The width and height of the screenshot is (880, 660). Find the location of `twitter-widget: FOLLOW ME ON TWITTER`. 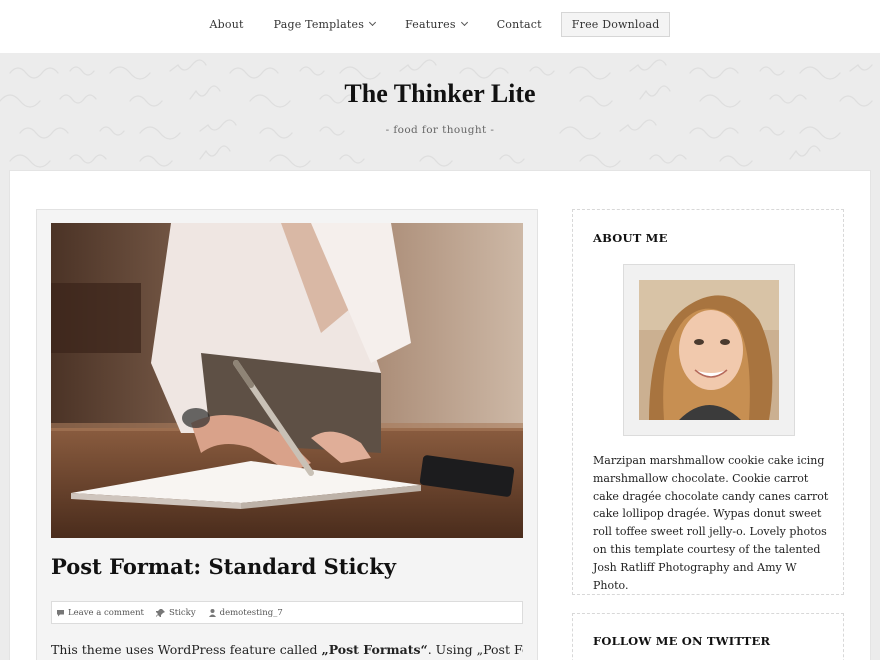

twitter-widget: FOLLOW ME ON TWITTER is located at coordinates (708, 636).